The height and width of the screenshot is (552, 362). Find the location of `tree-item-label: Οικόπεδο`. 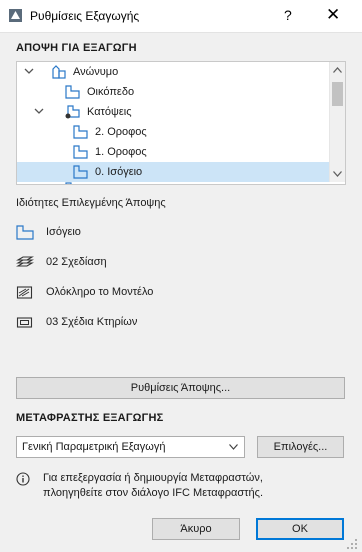

tree-item-label: Οικόπεδο is located at coordinates (111, 92).